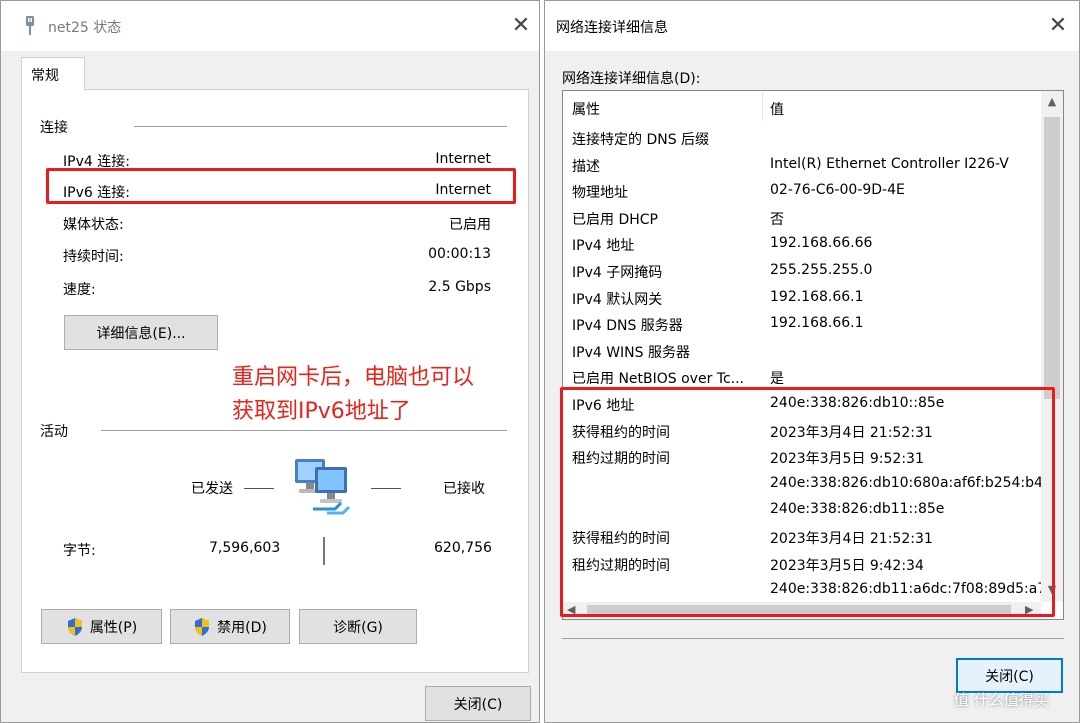  Describe the element at coordinates (802, 325) in the screenshot. I see `list-item: IPv4 DNS 服务器 192.168.66.1` at that location.